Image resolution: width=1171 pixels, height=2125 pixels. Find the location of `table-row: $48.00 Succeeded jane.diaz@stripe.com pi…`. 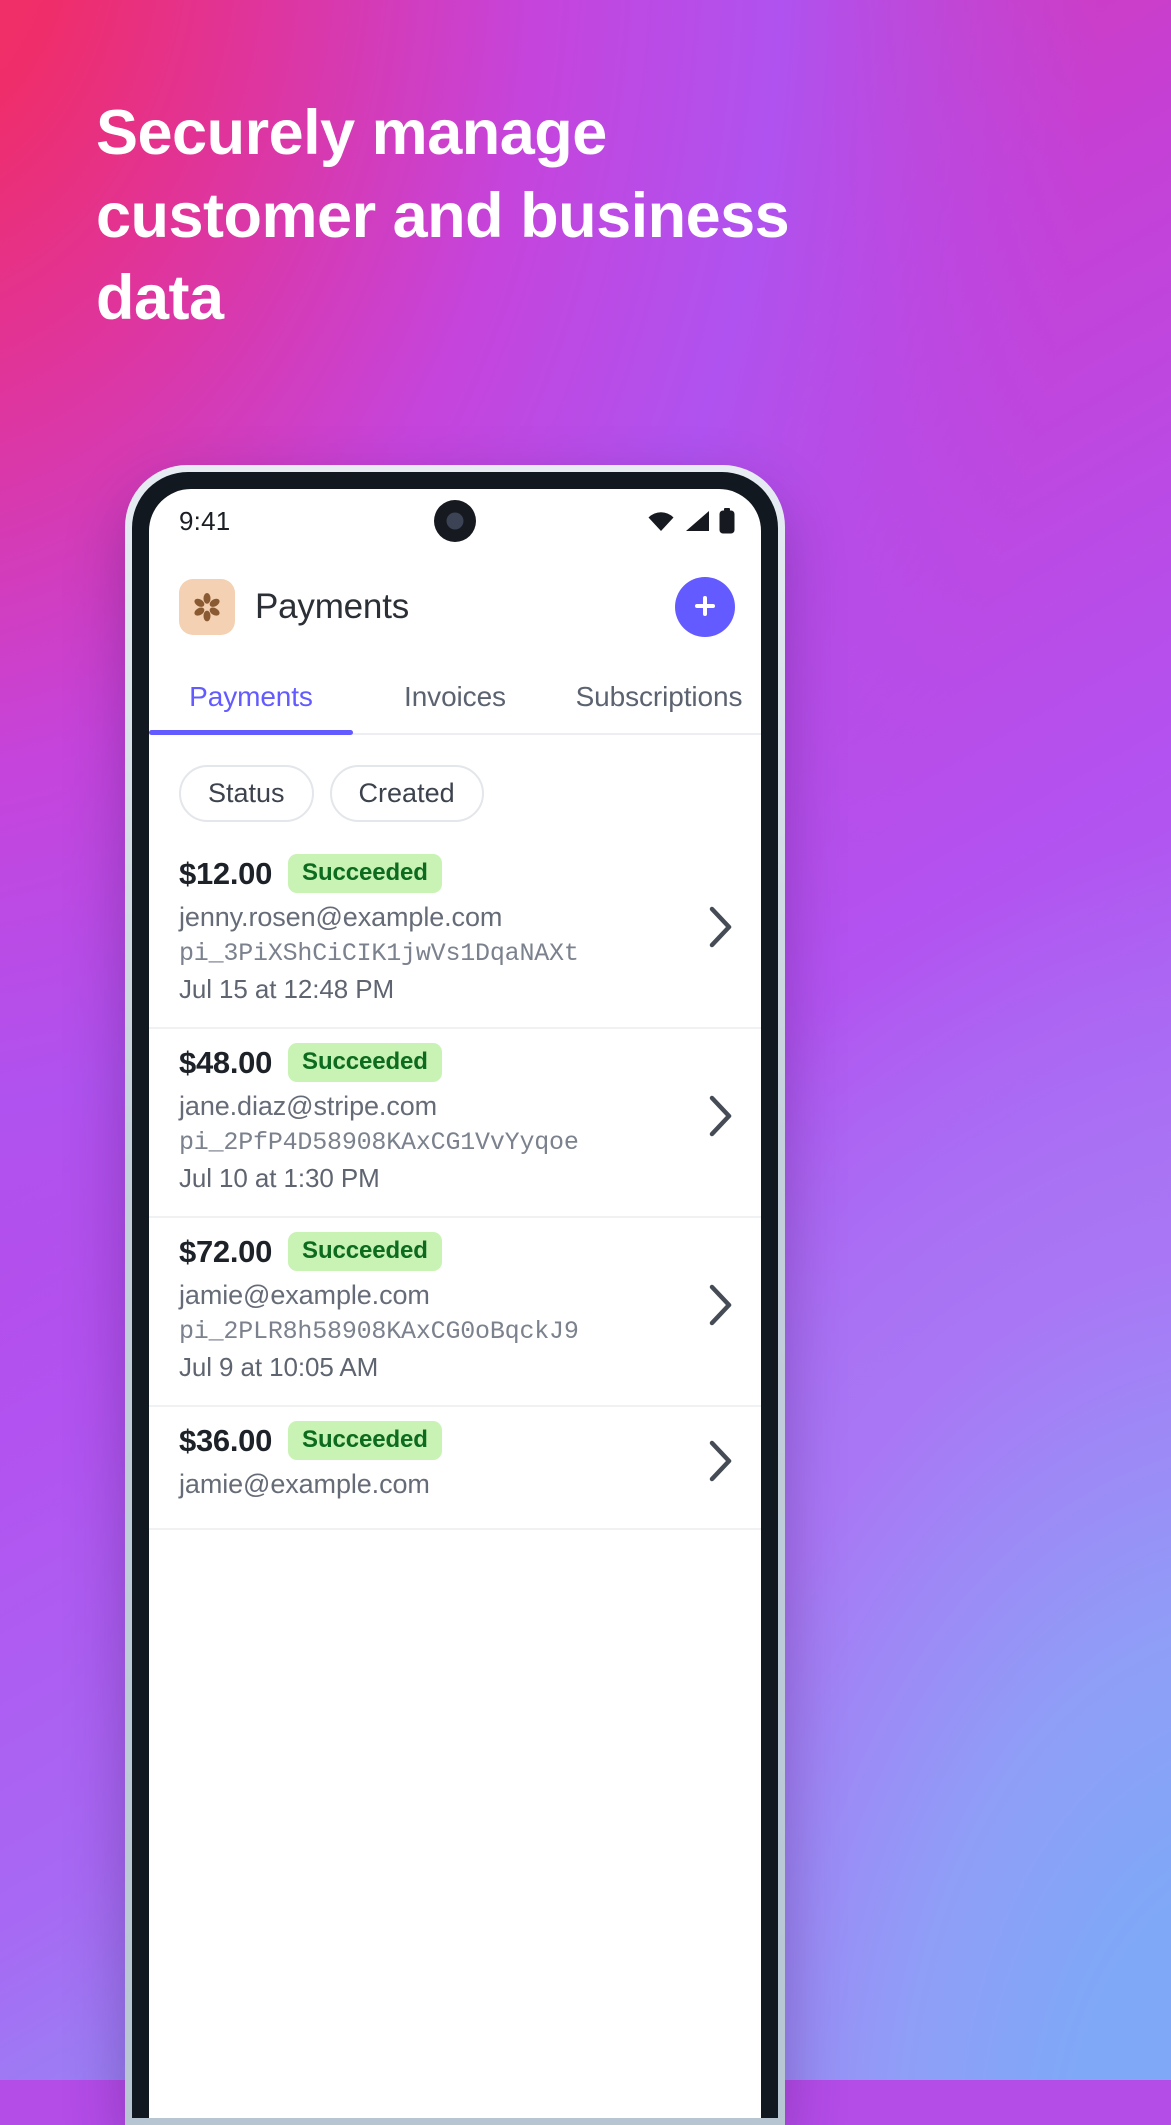

table-row: $48.00 Succeeded jane.diaz@stripe.com pi… is located at coordinates (455, 1123).